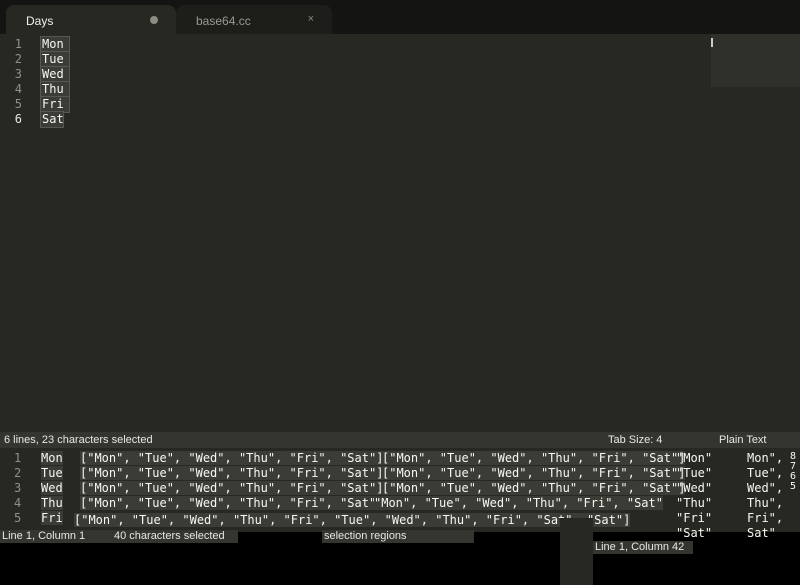  Describe the element at coordinates (52, 503) in the screenshot. I see `glitch-word: Thu` at that location.